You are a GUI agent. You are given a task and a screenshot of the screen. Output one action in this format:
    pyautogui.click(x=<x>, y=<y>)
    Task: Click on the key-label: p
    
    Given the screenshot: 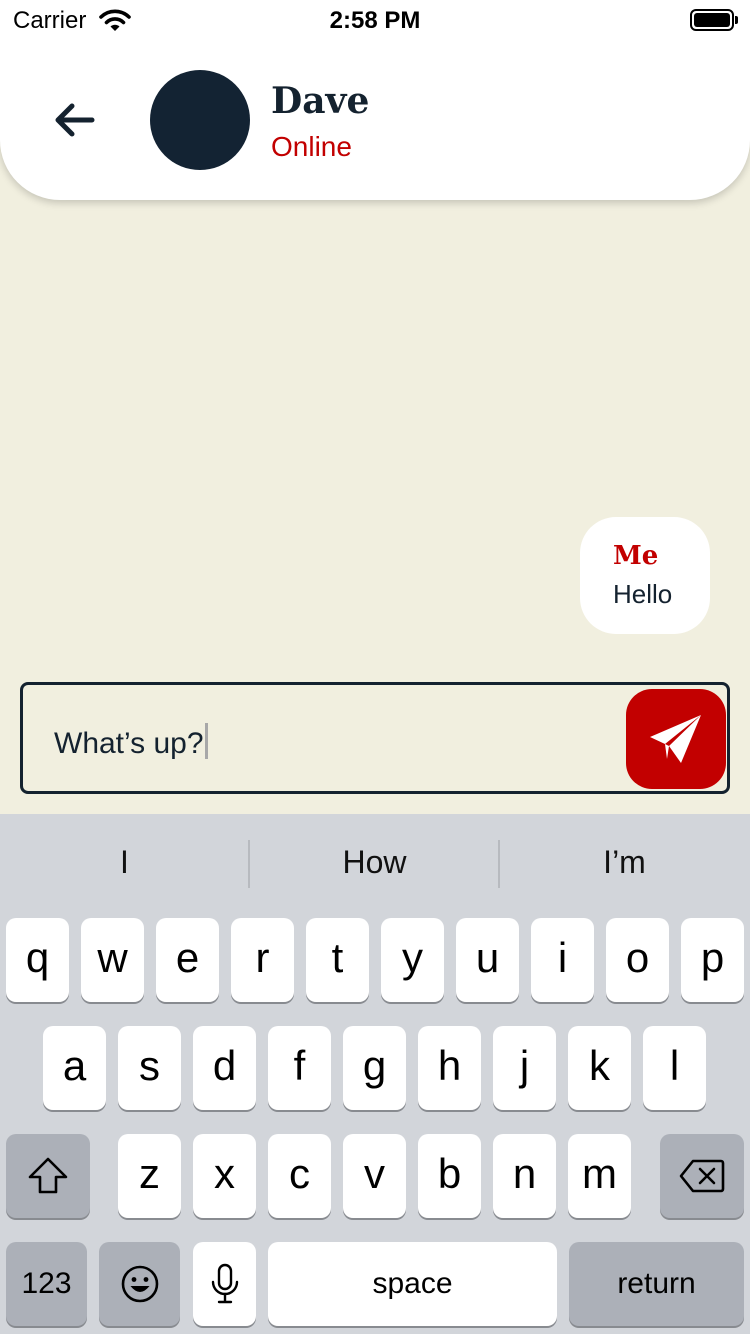 What is the action you would take?
    pyautogui.click(x=712, y=957)
    